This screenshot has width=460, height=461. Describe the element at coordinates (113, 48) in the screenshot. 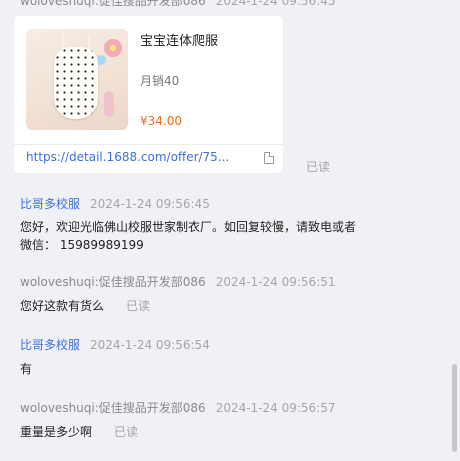

I see `flower-decoration` at that location.